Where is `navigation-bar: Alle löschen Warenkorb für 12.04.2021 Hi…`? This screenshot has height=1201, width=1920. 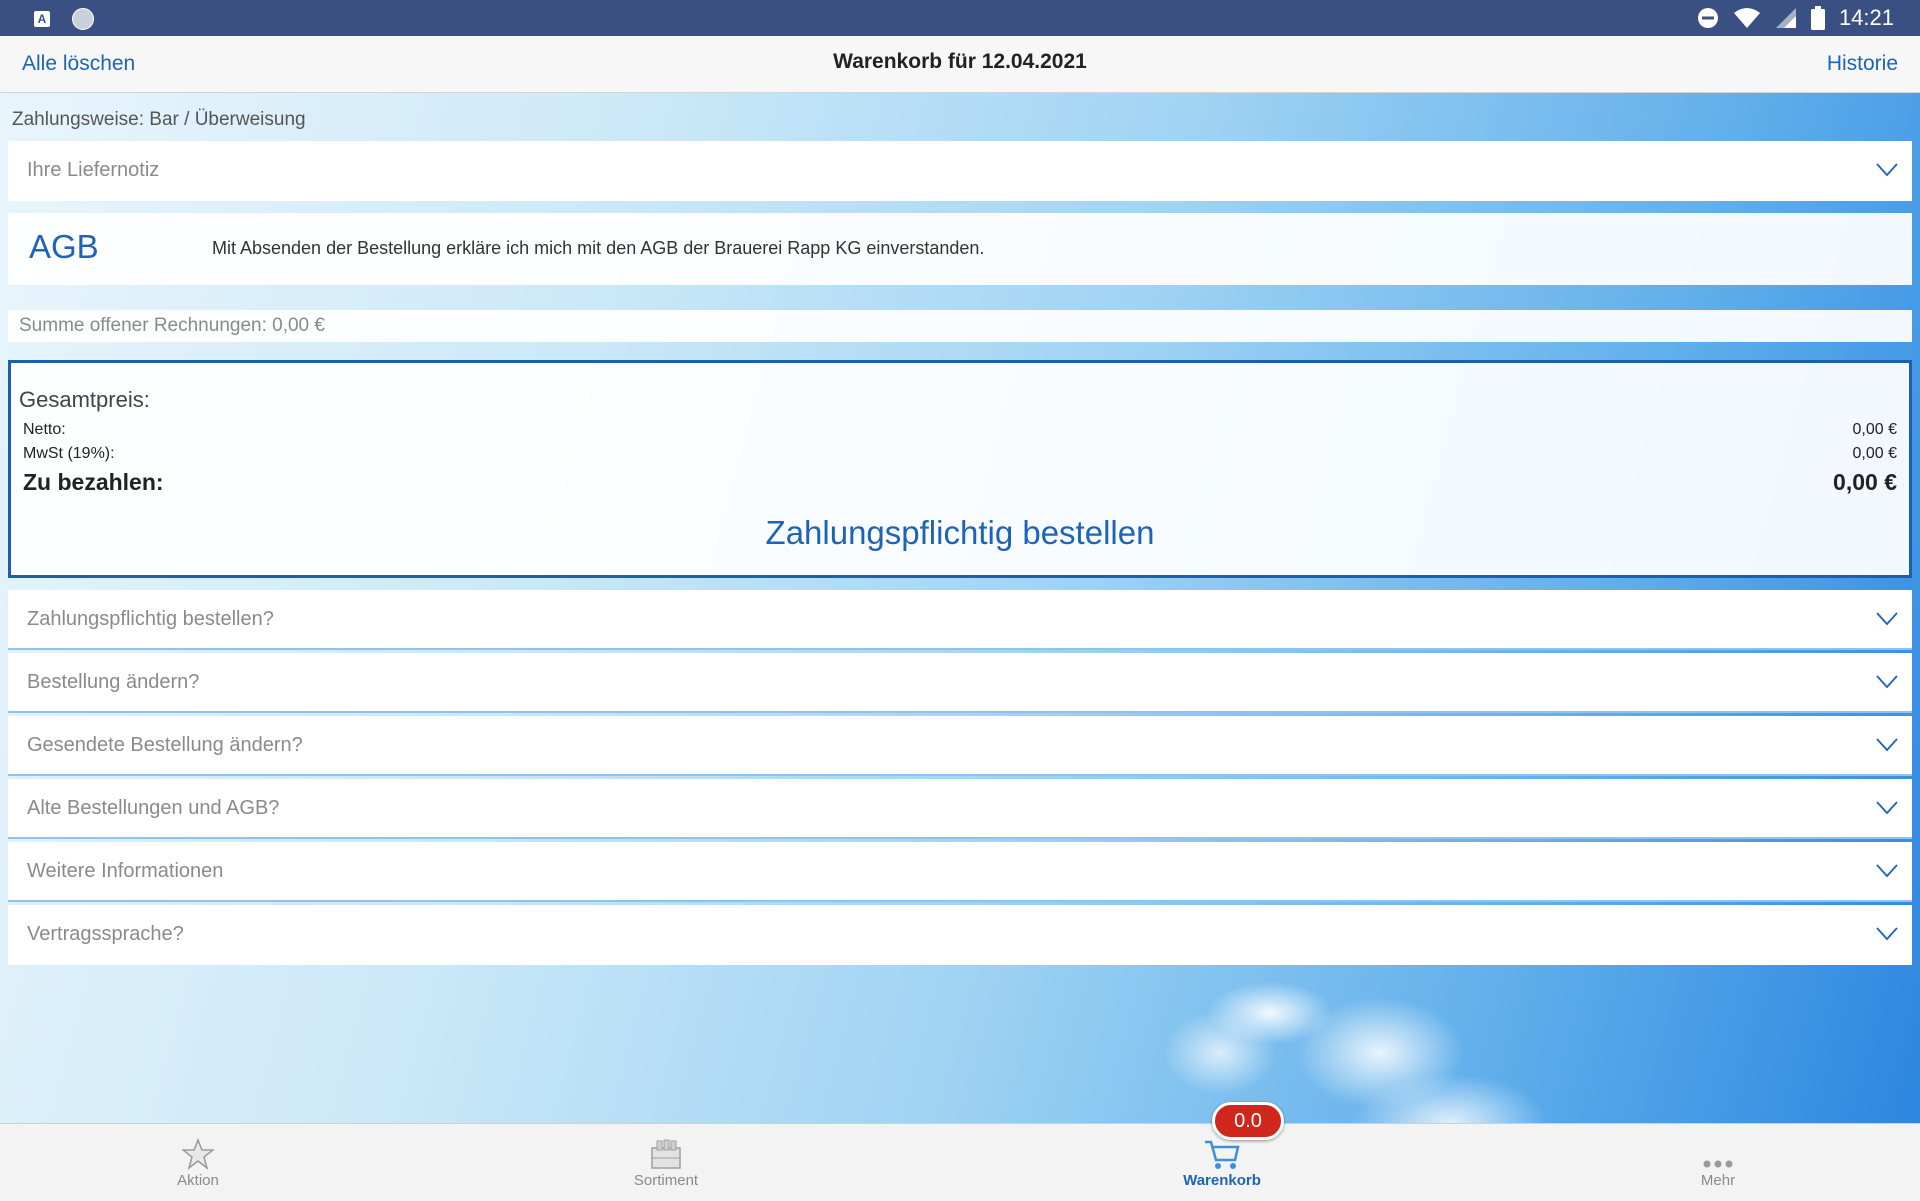 navigation-bar: Alle löschen Warenkorb für 12.04.2021 Hi… is located at coordinates (960, 64).